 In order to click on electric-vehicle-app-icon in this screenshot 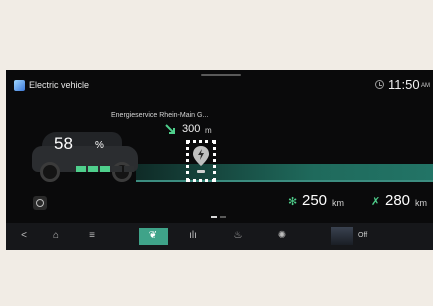, I will do `click(19, 85)`.